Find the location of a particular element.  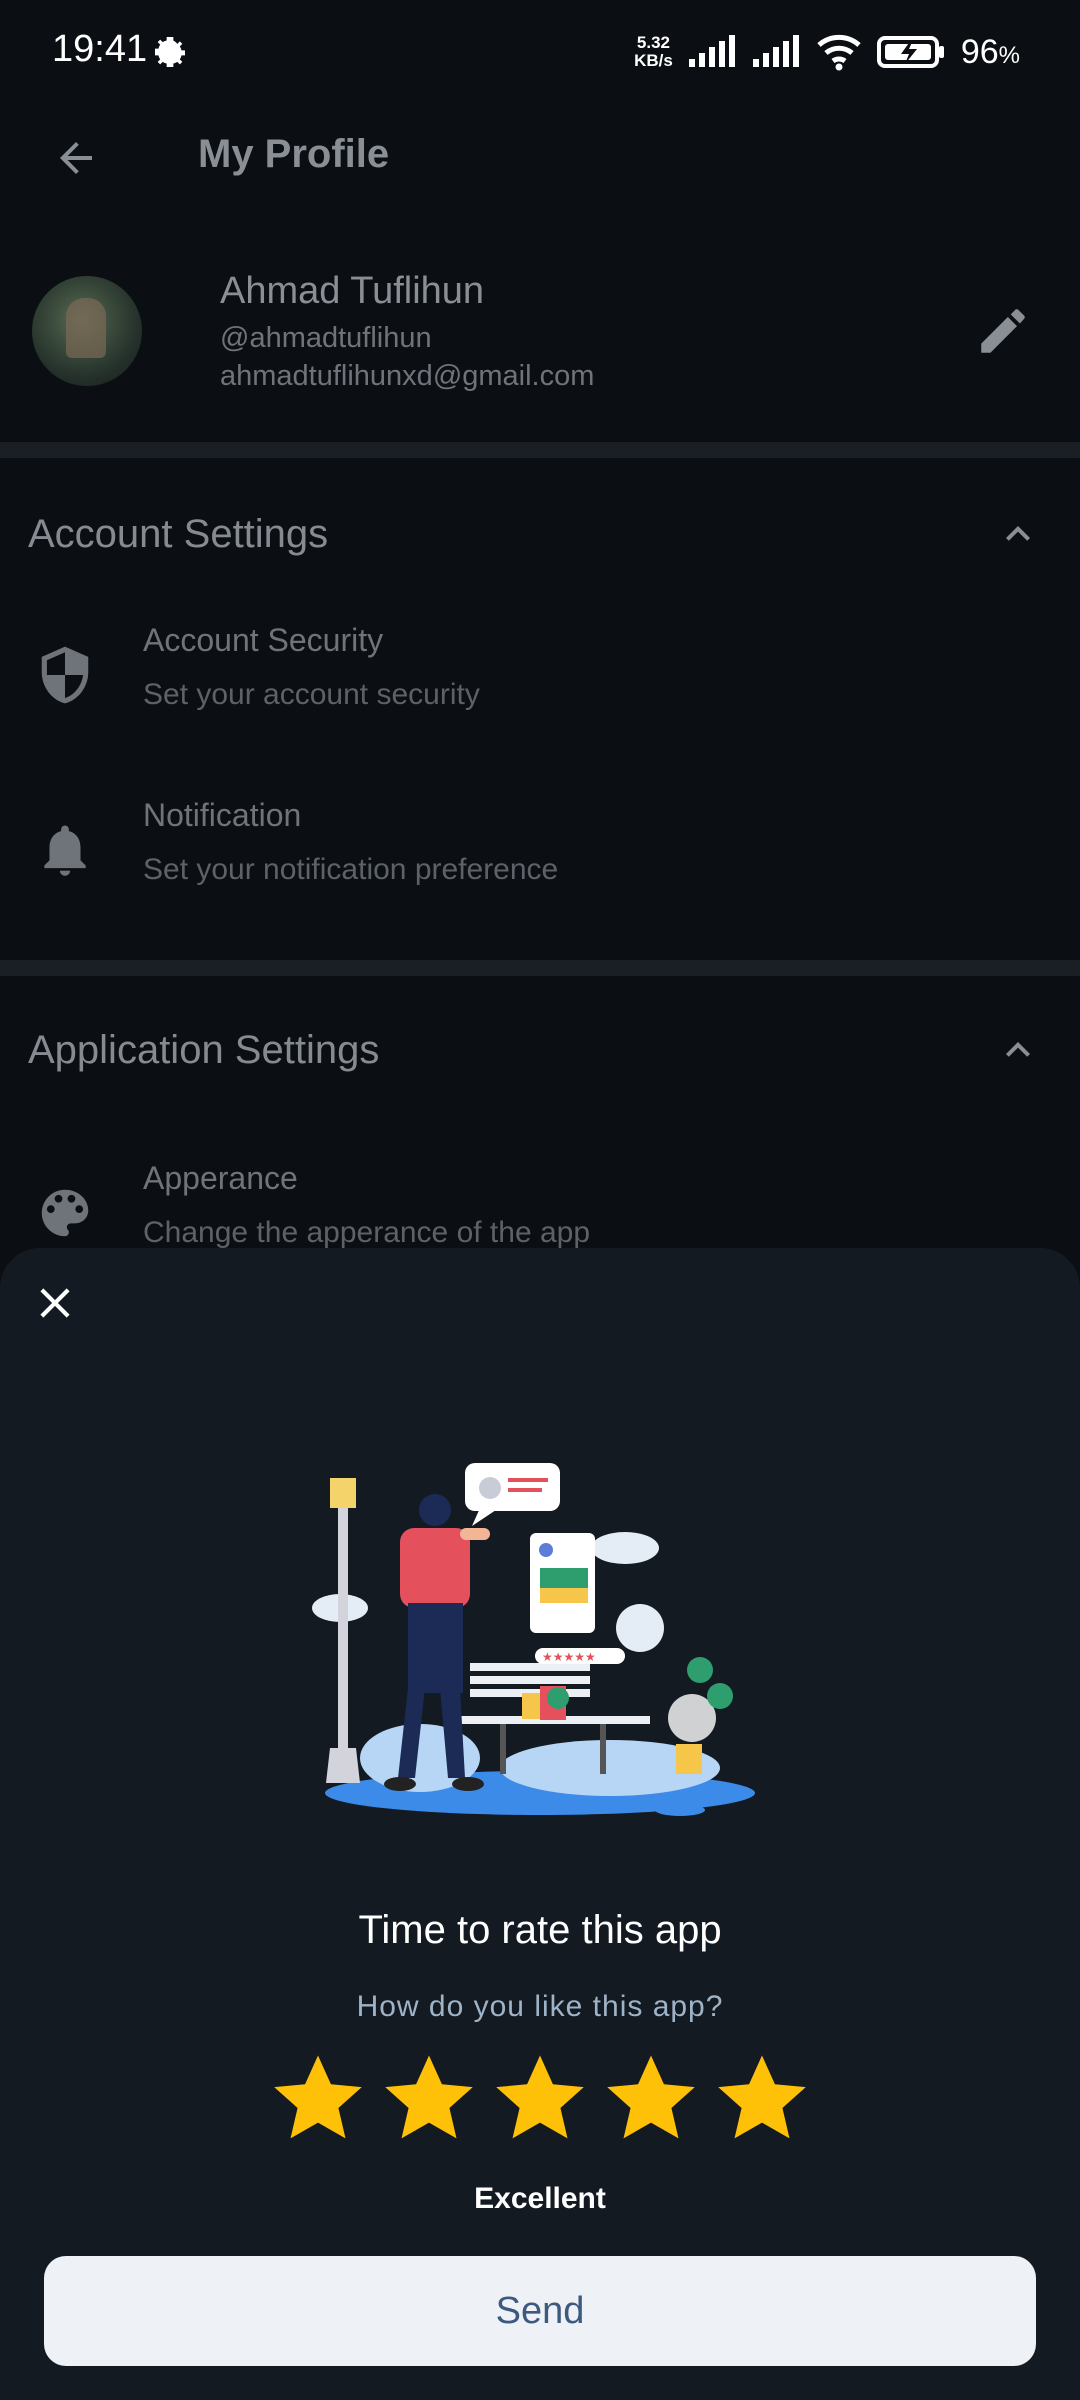

rate-app-illustration: ★★★★★ is located at coordinates (533, 1639).